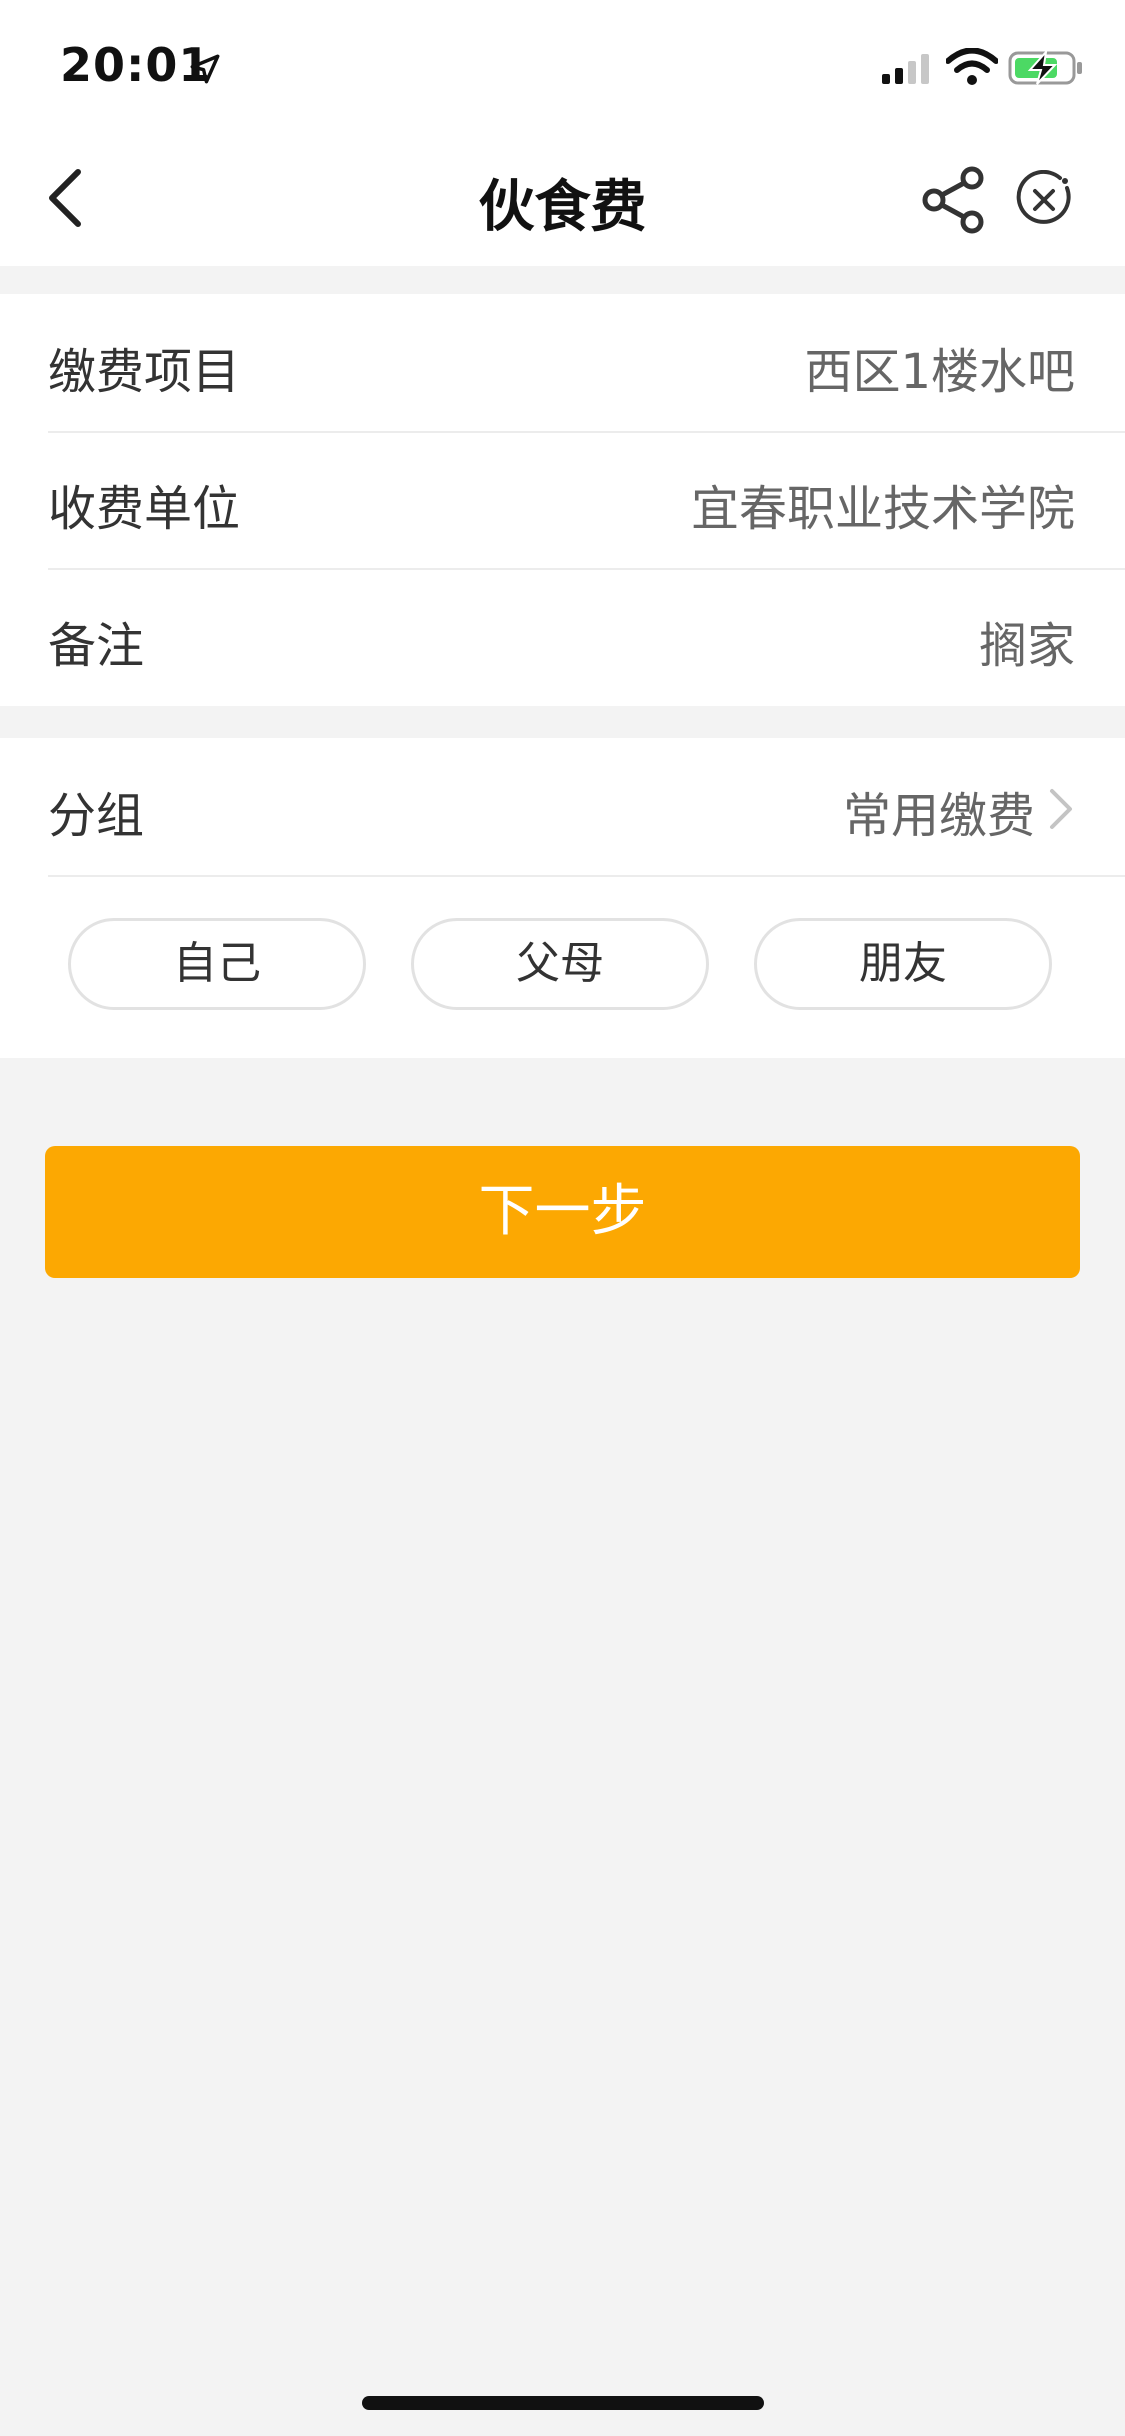 This screenshot has width=1125, height=2436. Describe the element at coordinates (562, 66) in the screenshot. I see `status-bar: 20:01` at that location.